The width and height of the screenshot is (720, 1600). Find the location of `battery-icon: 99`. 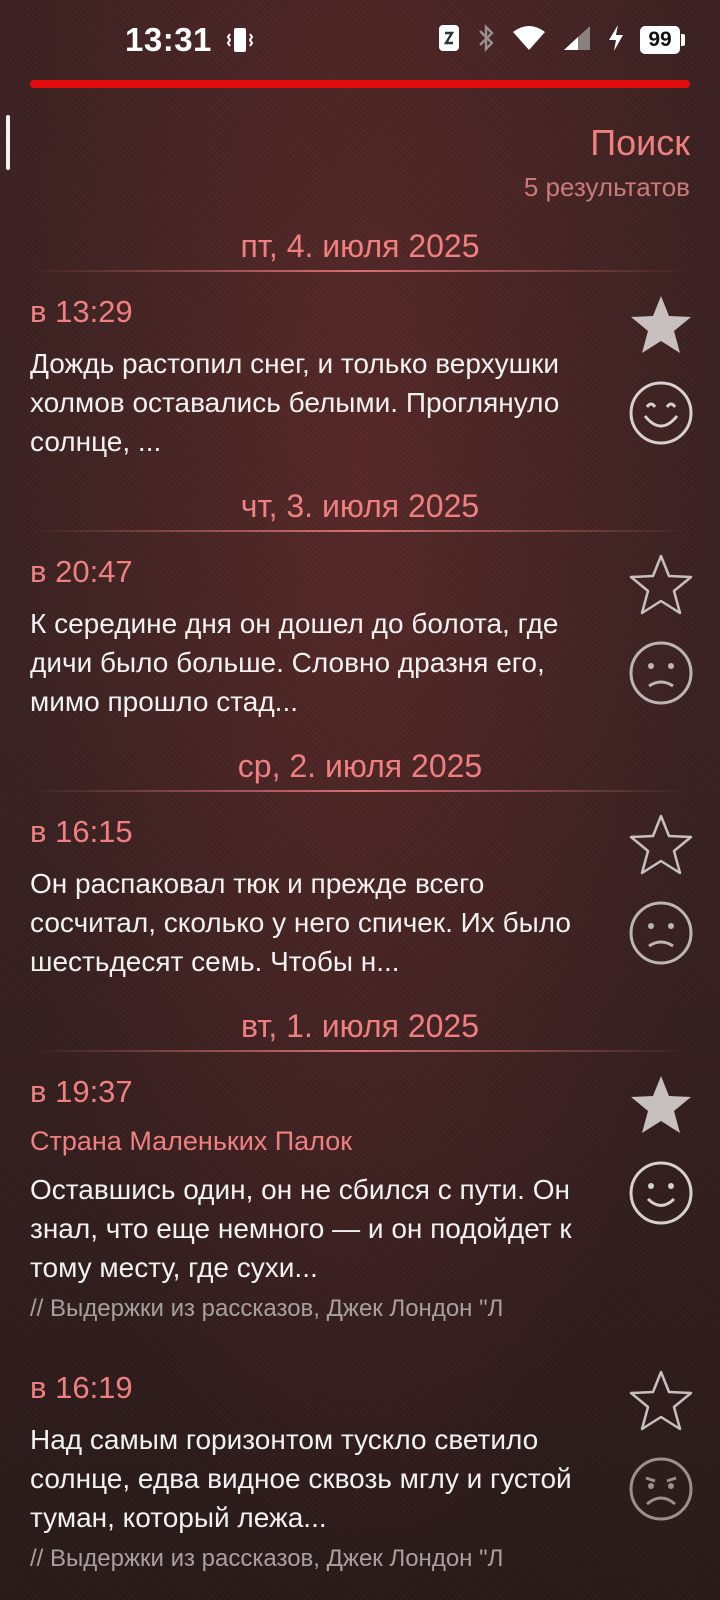

battery-icon: 99 is located at coordinates (662, 40).